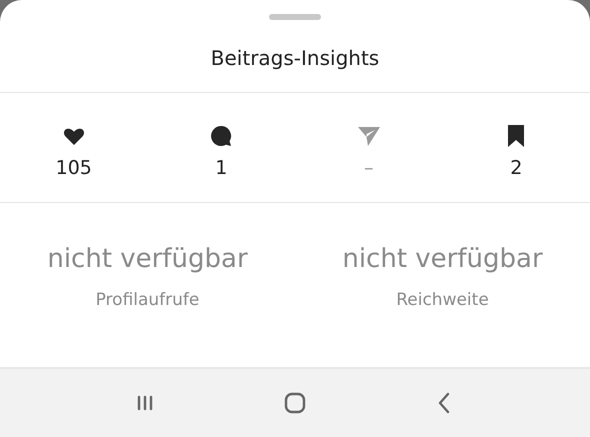 This screenshot has width=590, height=437. What do you see at coordinates (516, 168) in the screenshot?
I see `stat-count: 2` at bounding box center [516, 168].